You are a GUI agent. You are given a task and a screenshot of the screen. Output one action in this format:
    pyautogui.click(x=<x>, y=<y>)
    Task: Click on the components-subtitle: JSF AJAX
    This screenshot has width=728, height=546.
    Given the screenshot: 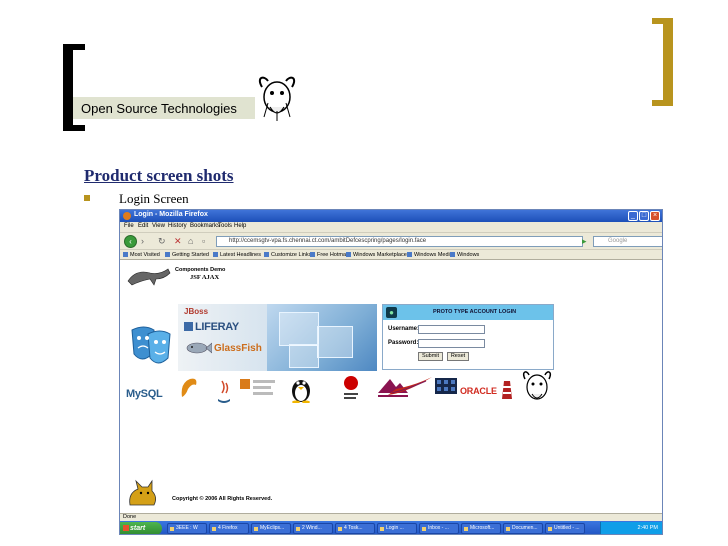 What is the action you would take?
    pyautogui.click(x=205, y=277)
    